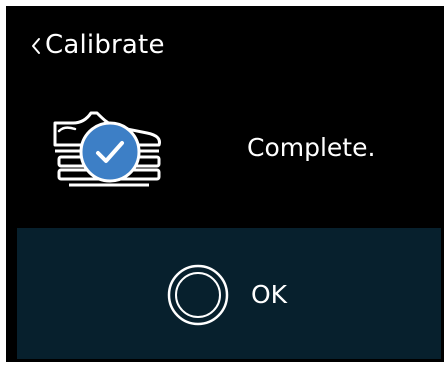 The height and width of the screenshot is (365, 447). What do you see at coordinates (269, 294) in the screenshot?
I see `ok-label: OK` at bounding box center [269, 294].